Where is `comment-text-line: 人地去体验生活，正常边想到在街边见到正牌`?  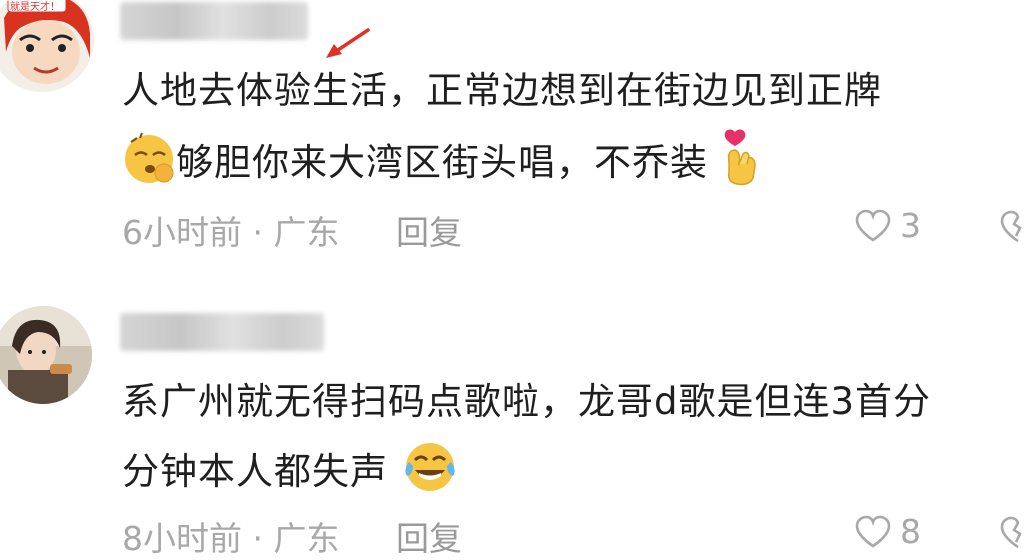 comment-text-line: 人地去体验生活，正常边想到在街边见到正牌 is located at coordinates (502, 90).